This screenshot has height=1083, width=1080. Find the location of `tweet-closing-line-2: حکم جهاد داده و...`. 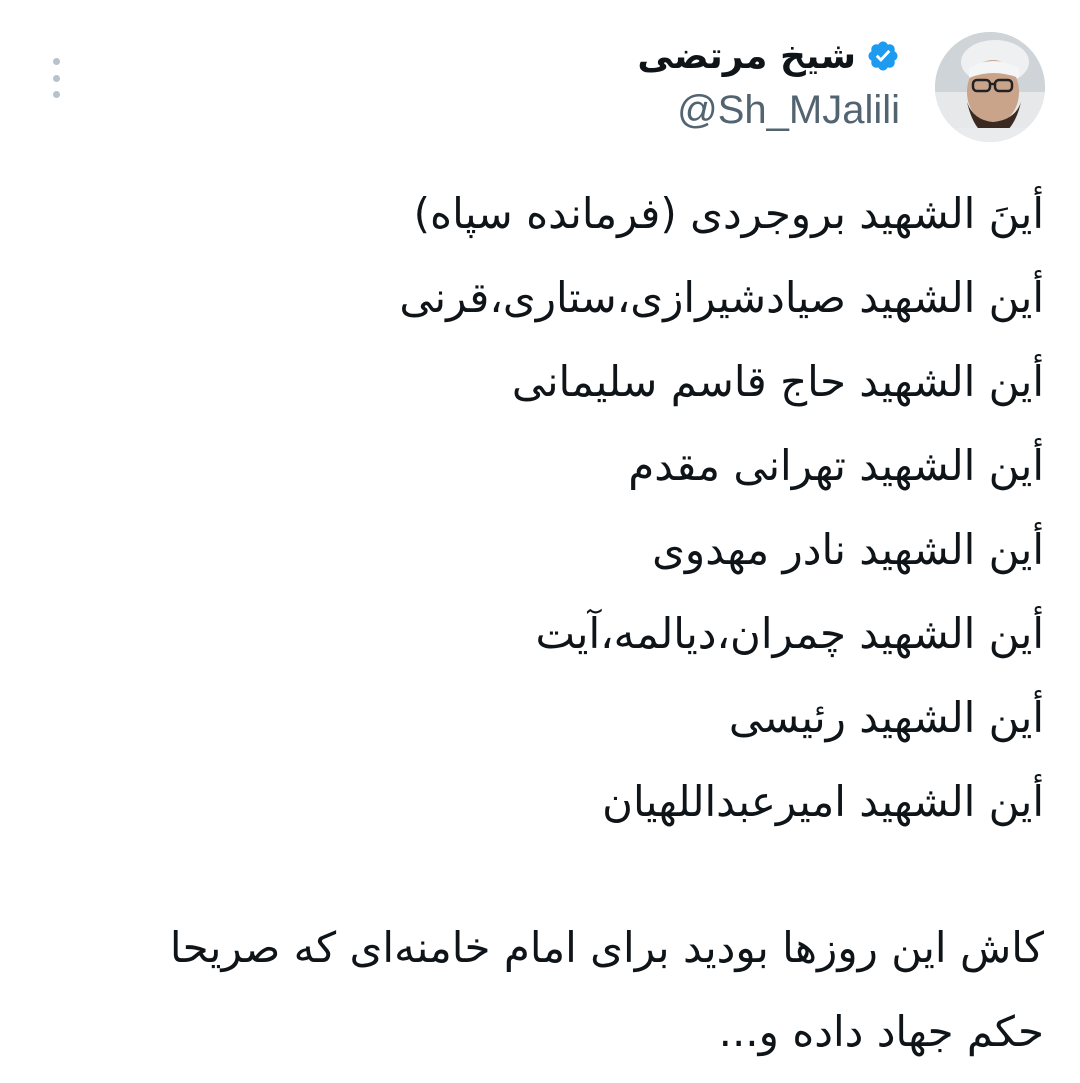

tweet-closing-line-2: حکم جهاد داده و... is located at coordinates (881, 1031).